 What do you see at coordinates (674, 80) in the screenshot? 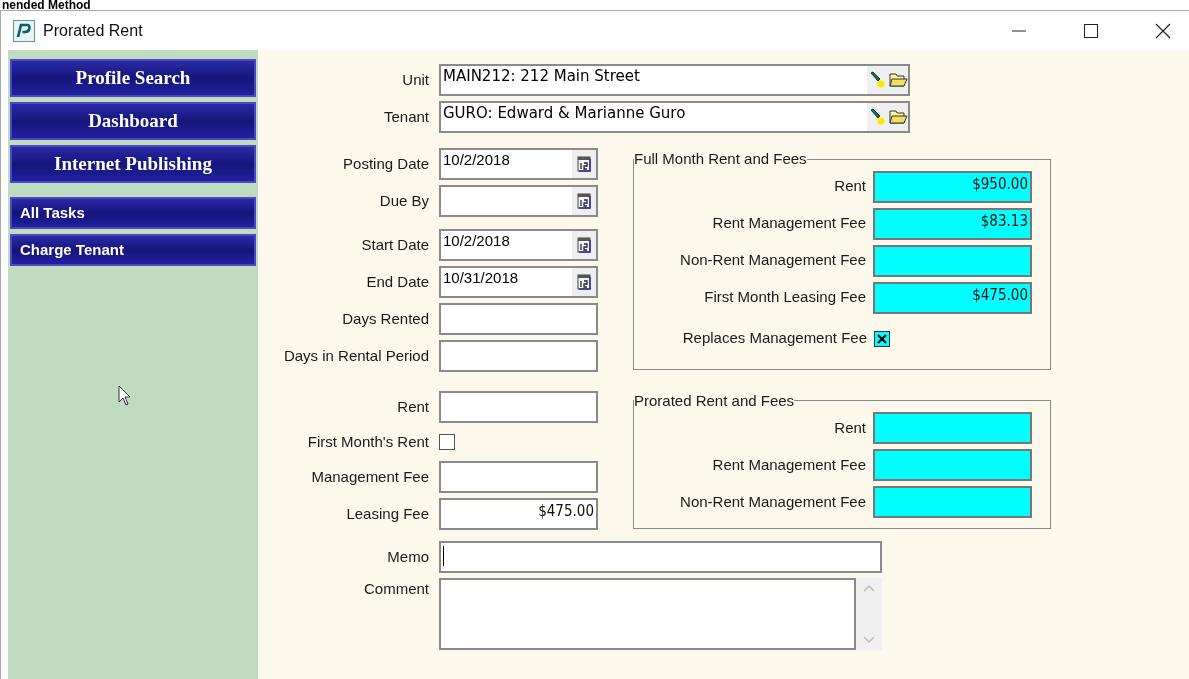
I see `lookup-field: MAIN212: 212 Main Street` at bounding box center [674, 80].